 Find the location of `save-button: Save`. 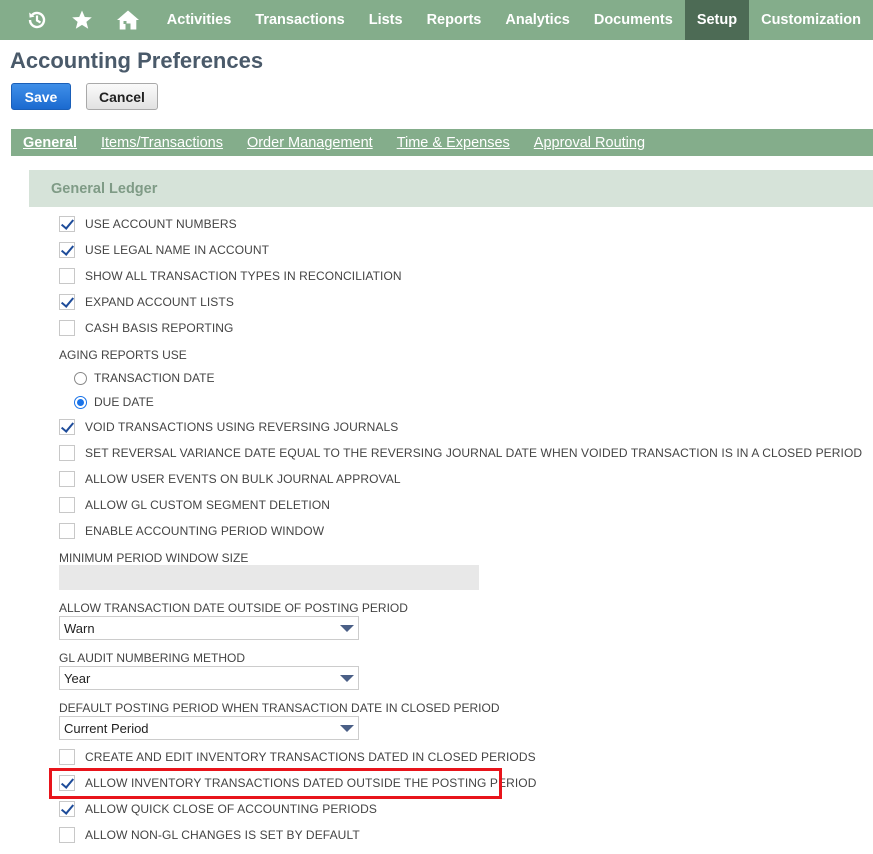

save-button: Save is located at coordinates (41, 96).